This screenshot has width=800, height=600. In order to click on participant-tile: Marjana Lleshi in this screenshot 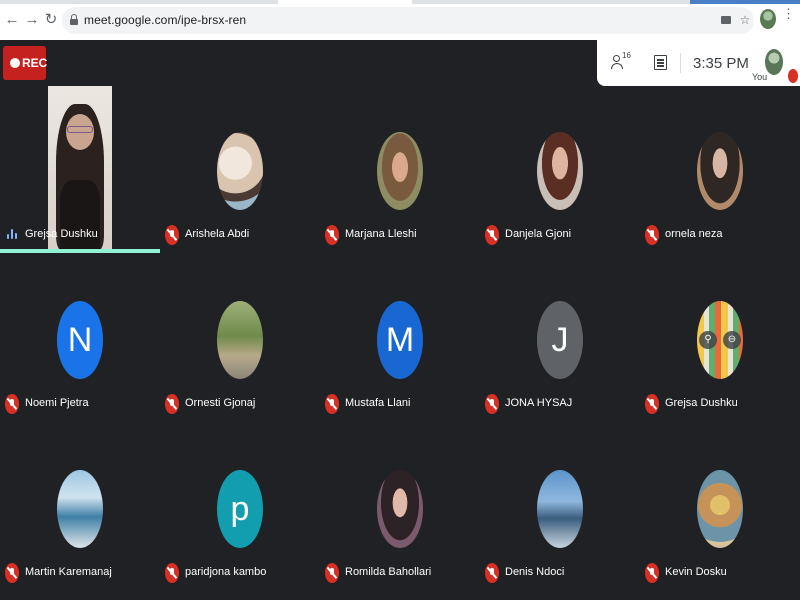, I will do `click(400, 171)`.